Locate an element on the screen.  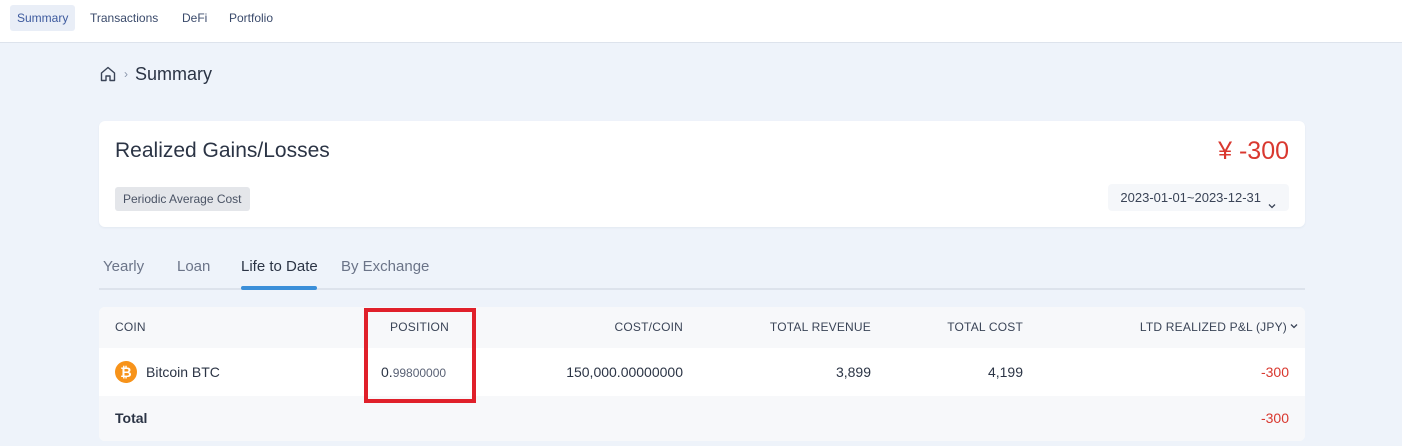
active-tab-indicator is located at coordinates (279, 288).